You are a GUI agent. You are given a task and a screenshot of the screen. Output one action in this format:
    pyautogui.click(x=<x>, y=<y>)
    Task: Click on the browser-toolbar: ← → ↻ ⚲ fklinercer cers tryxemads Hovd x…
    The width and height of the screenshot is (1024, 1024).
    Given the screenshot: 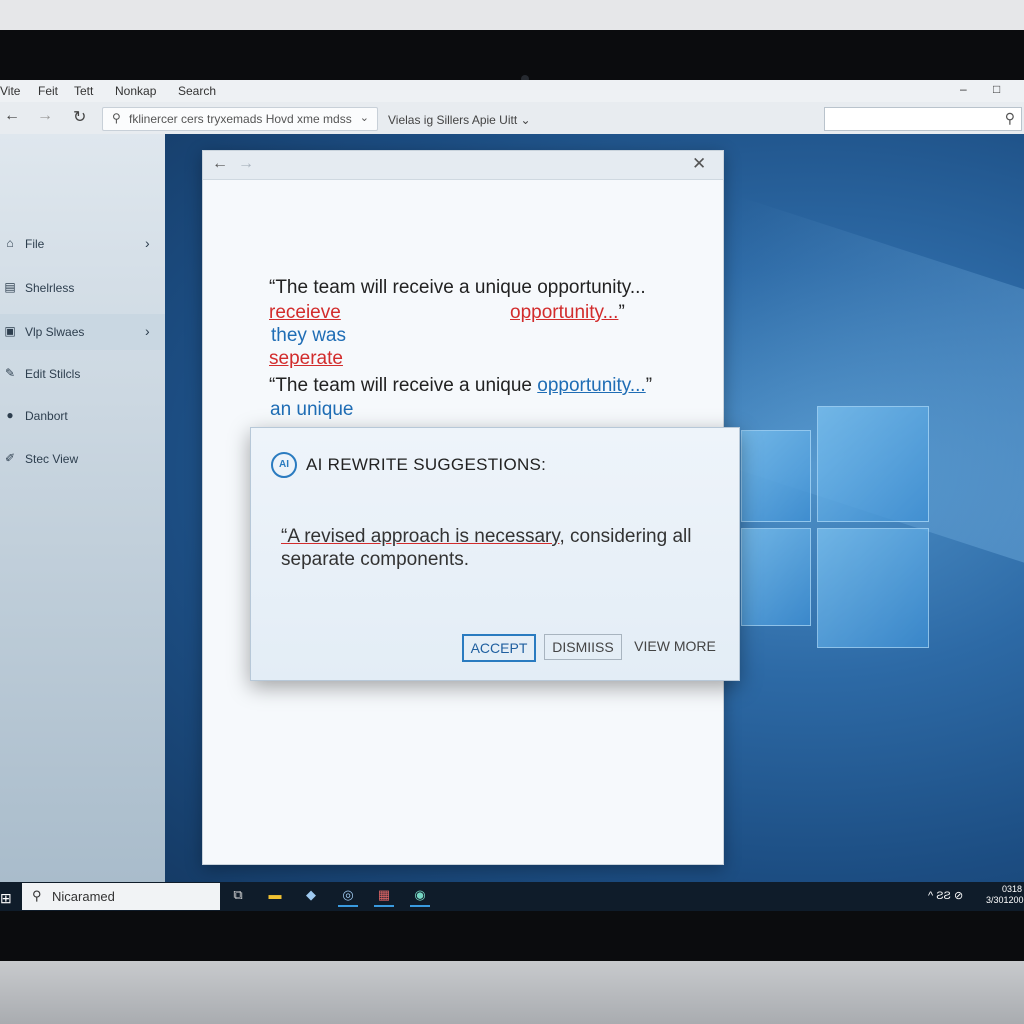 What is the action you would take?
    pyautogui.click(x=512, y=118)
    